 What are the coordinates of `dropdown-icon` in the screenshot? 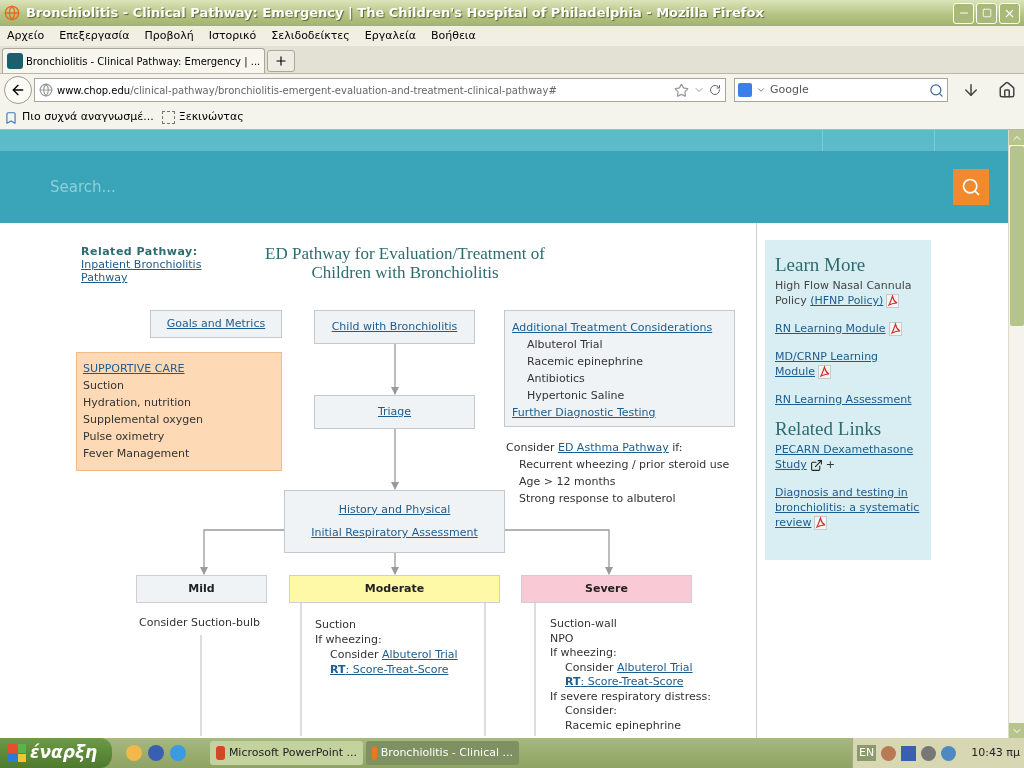 It's located at (761, 90).